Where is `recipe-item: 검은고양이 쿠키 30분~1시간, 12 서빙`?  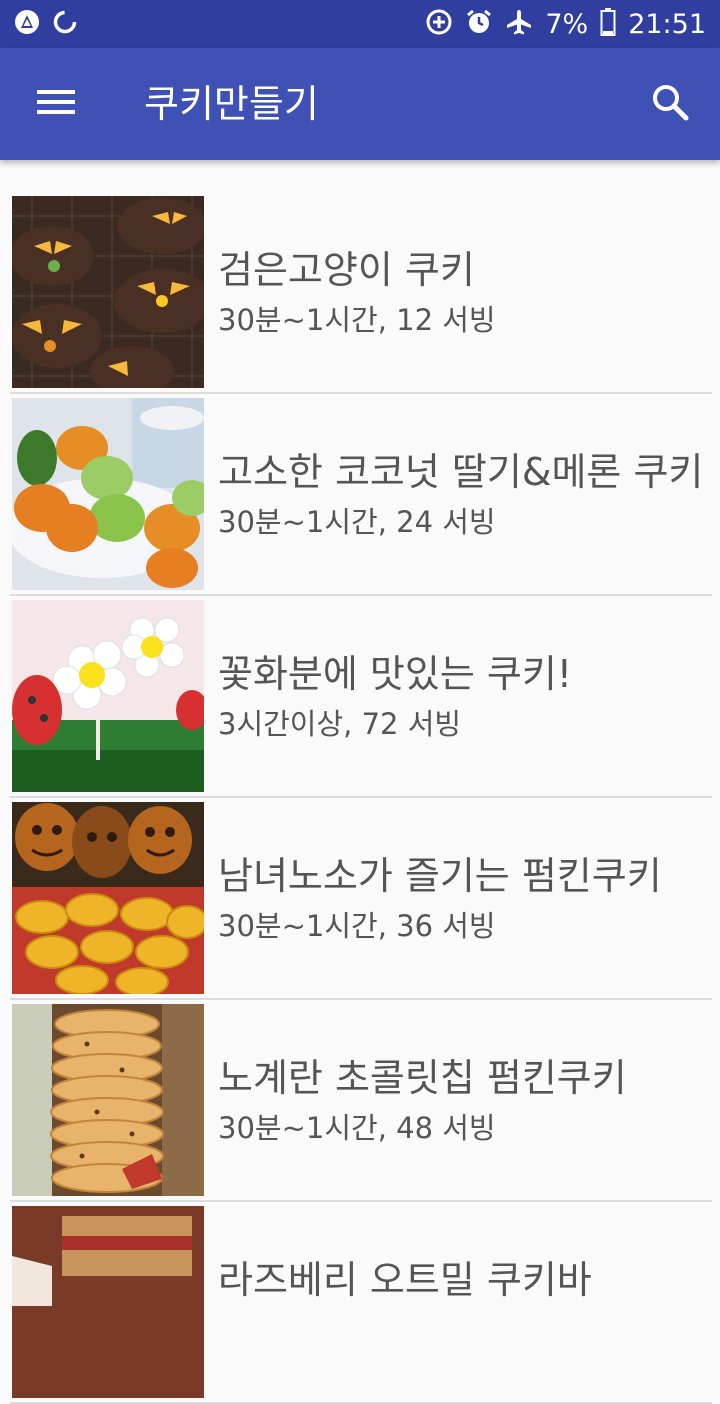 recipe-item: 검은고양이 쿠키 30분~1시간, 12 서빙 is located at coordinates (361, 294).